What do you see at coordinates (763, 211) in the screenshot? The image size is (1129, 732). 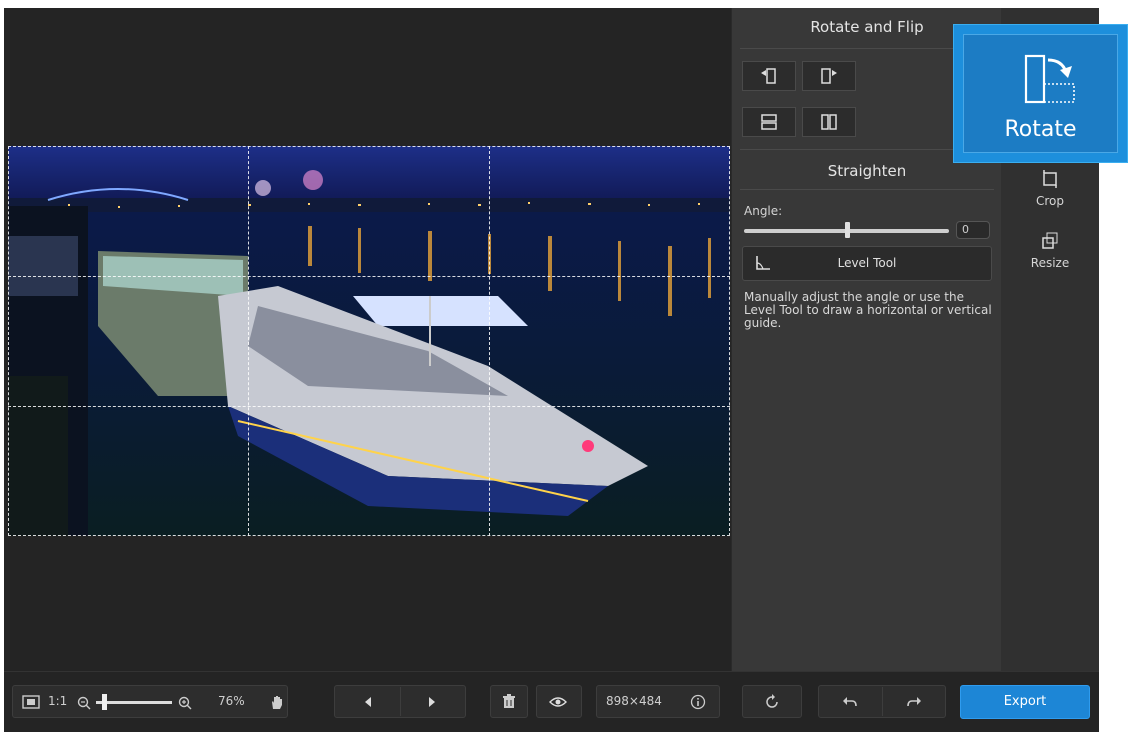 I see `angle-label: Angle:` at bounding box center [763, 211].